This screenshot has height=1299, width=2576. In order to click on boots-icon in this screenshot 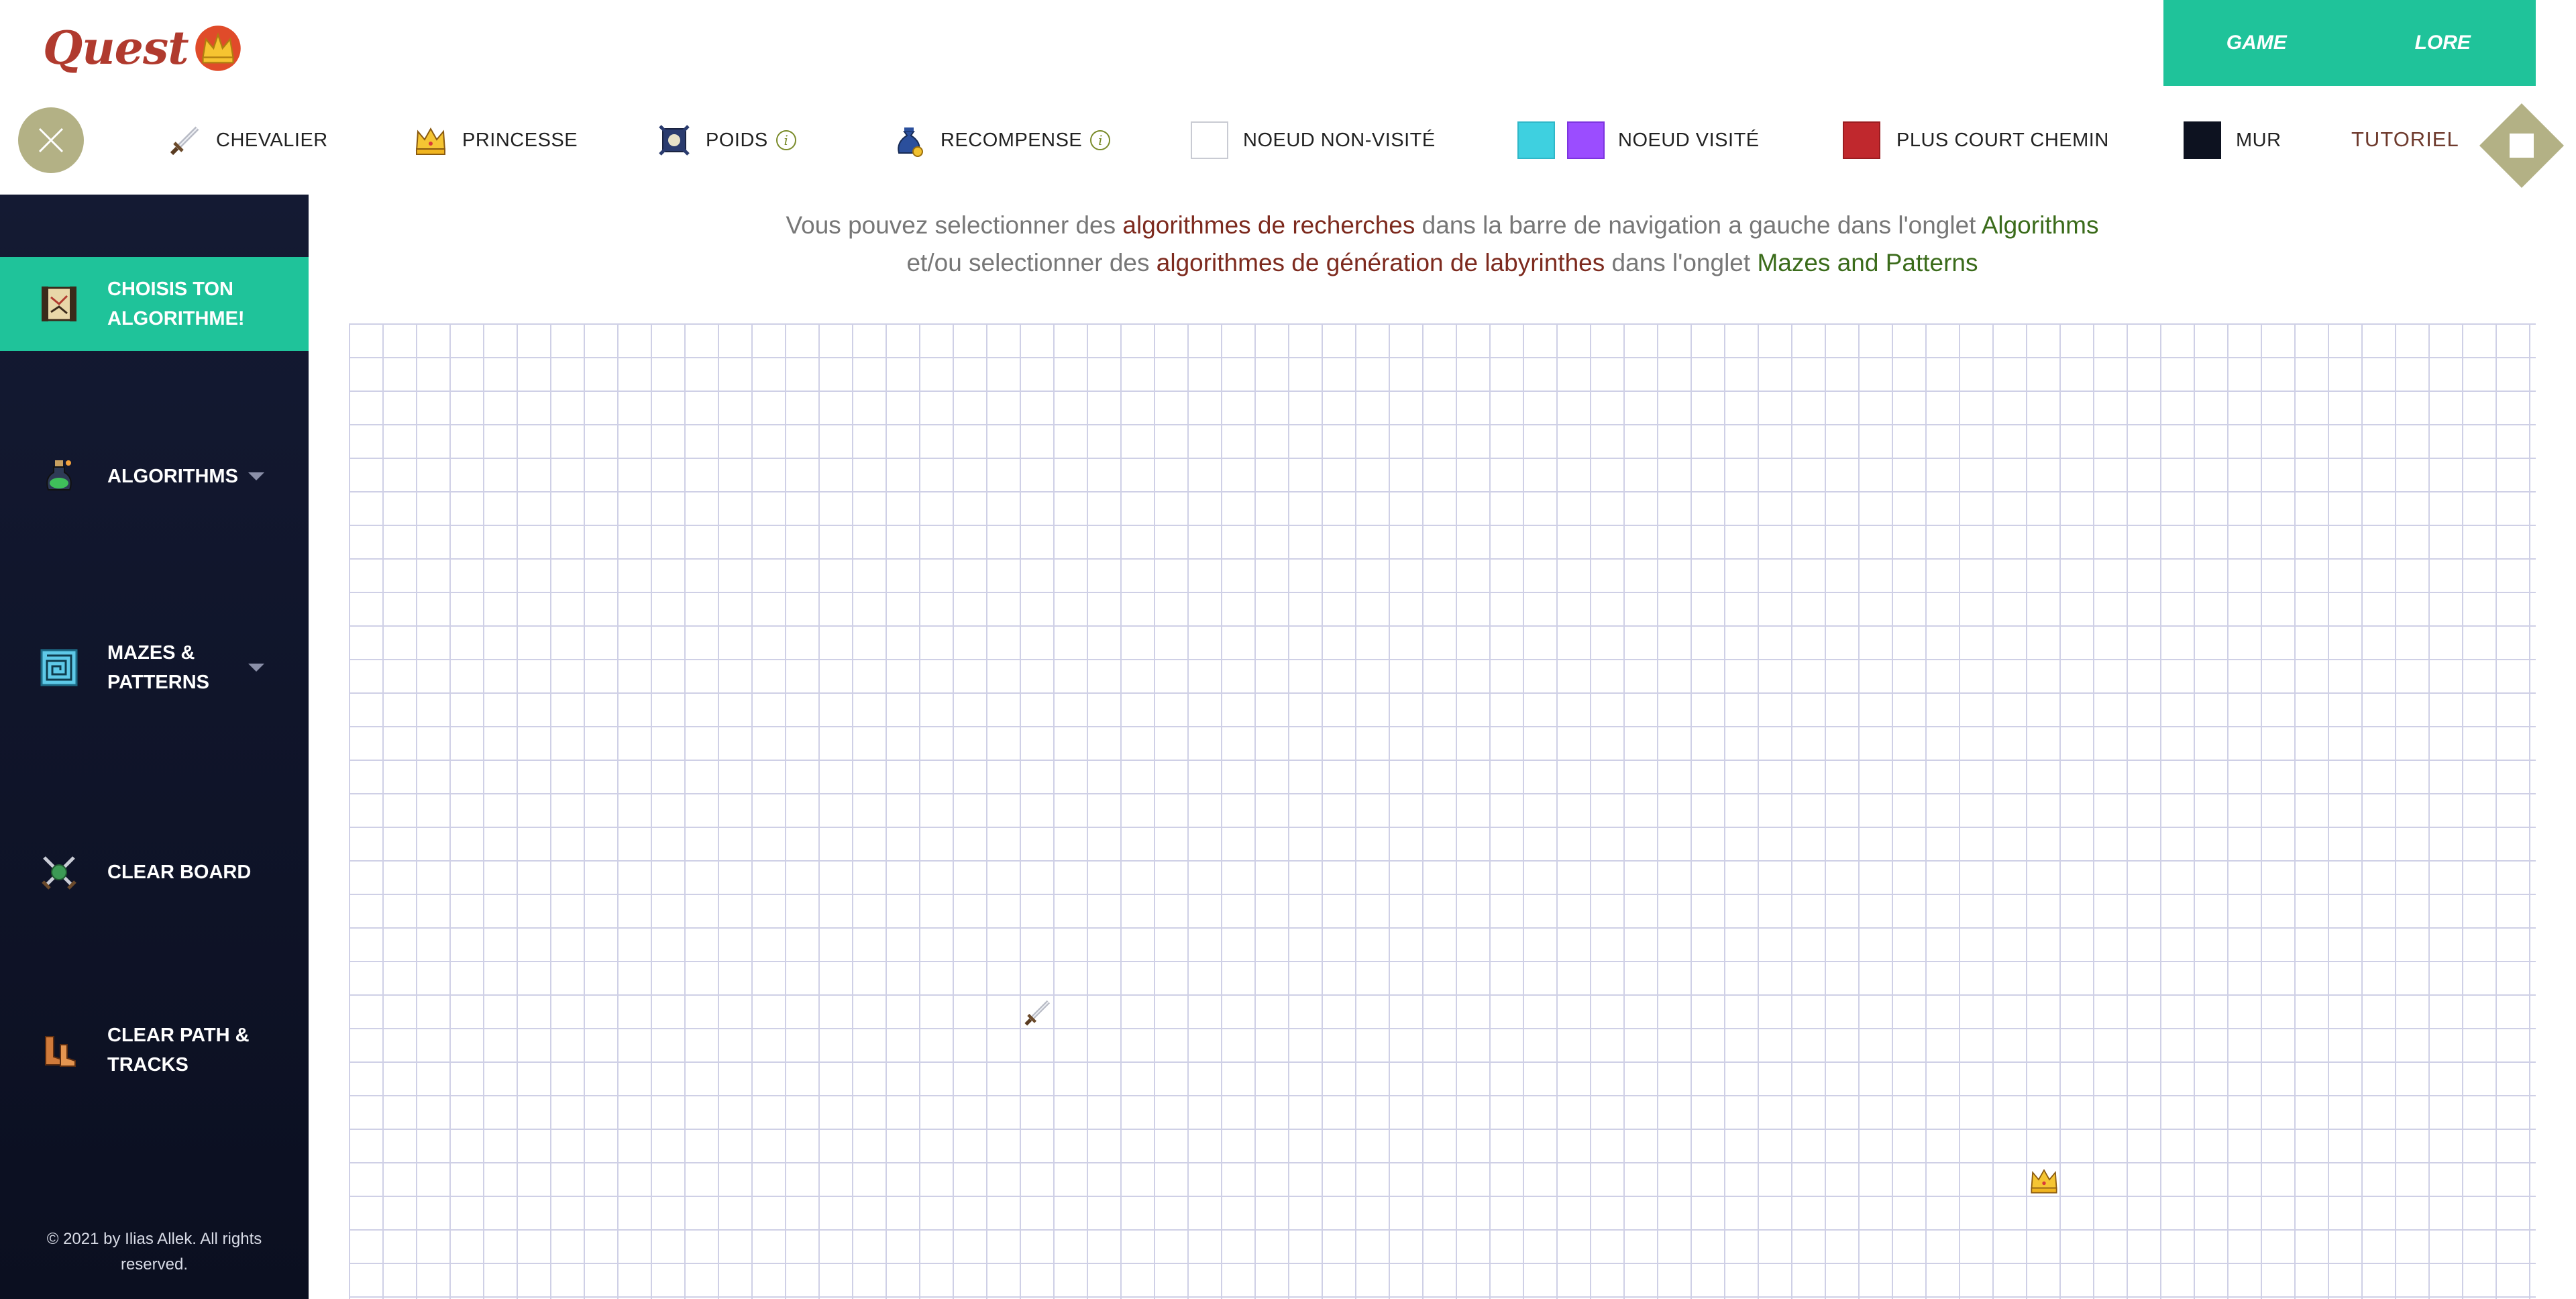, I will do `click(60, 1051)`.